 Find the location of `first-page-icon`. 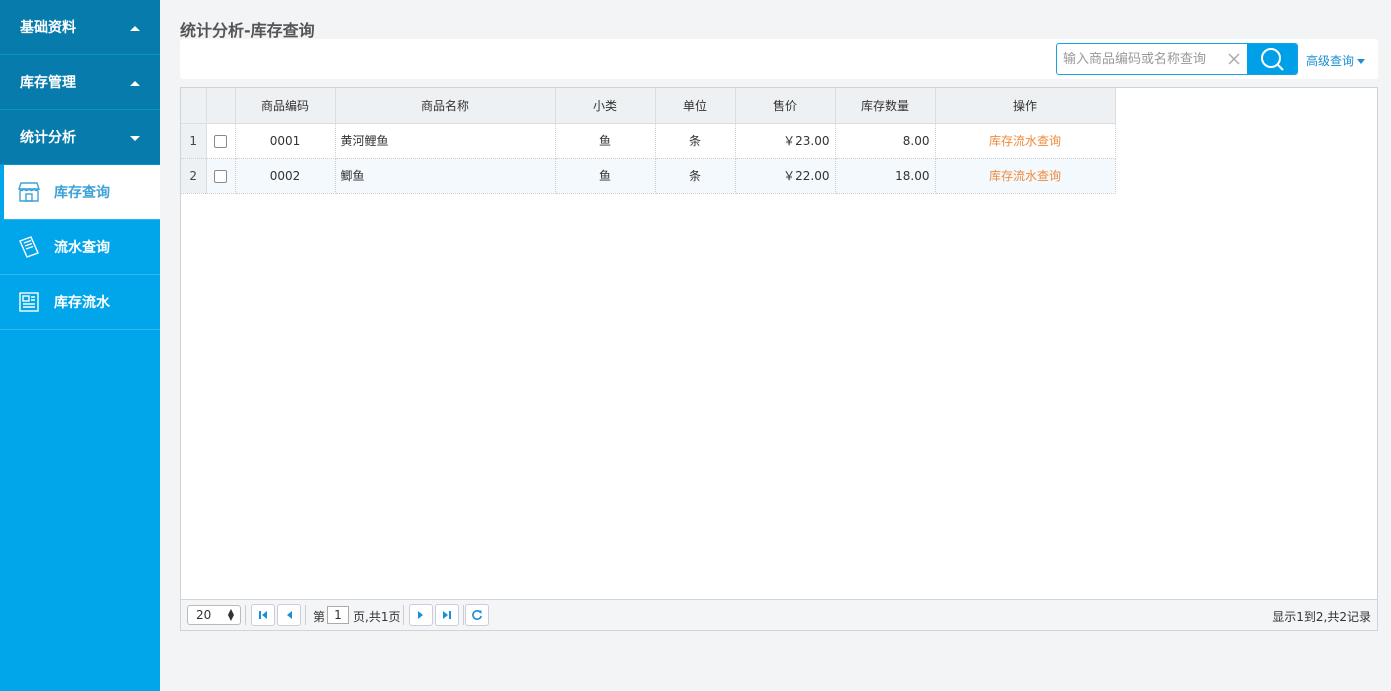

first-page-icon is located at coordinates (263, 615).